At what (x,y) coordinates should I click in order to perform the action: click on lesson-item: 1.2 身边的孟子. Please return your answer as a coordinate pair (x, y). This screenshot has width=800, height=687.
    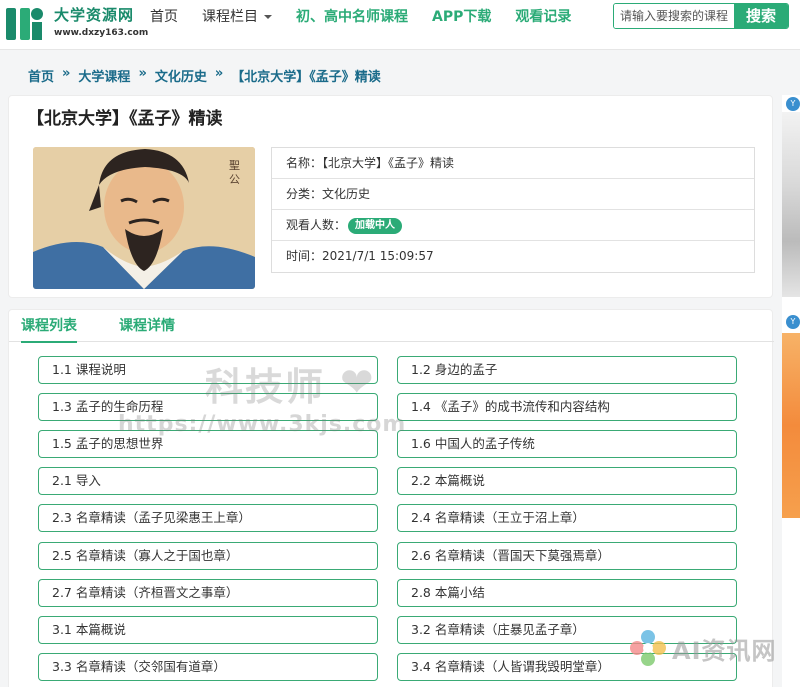
    Looking at the image, I should click on (567, 370).